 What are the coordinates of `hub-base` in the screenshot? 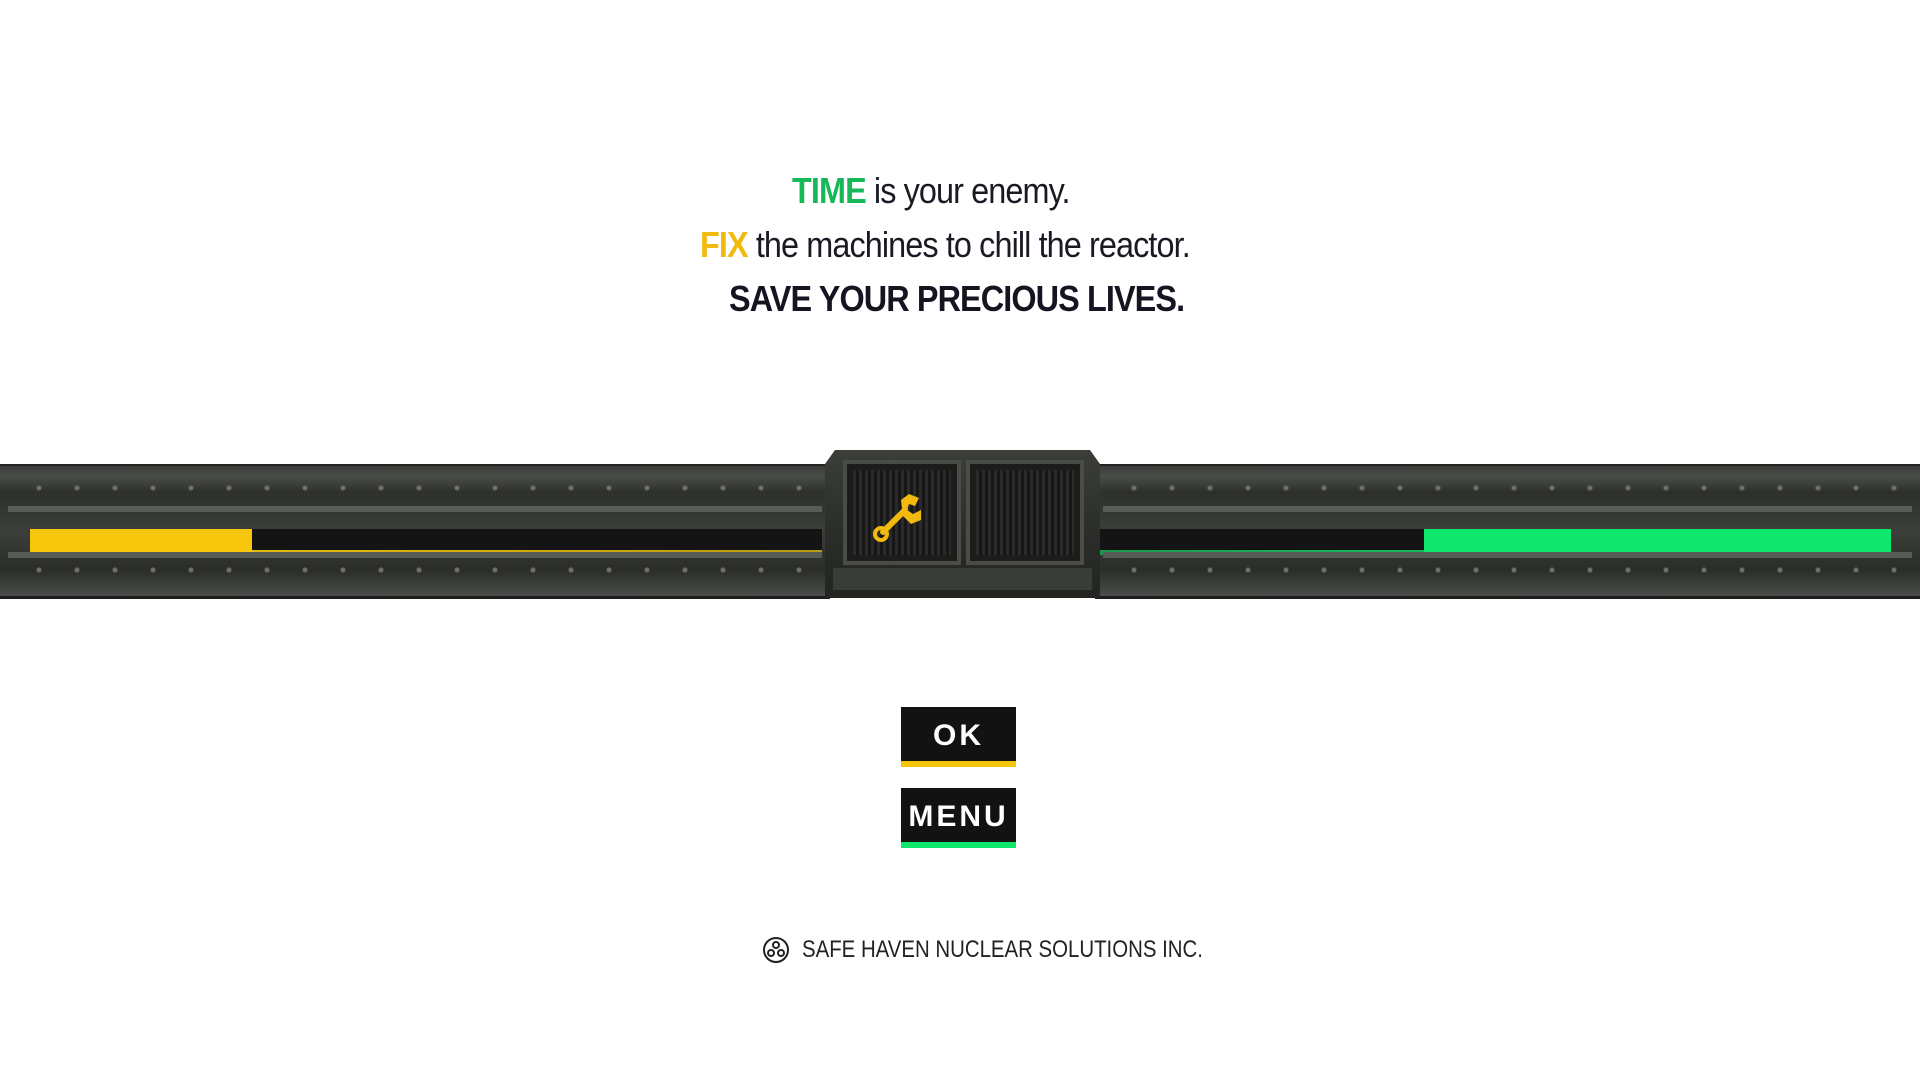 It's located at (962, 579).